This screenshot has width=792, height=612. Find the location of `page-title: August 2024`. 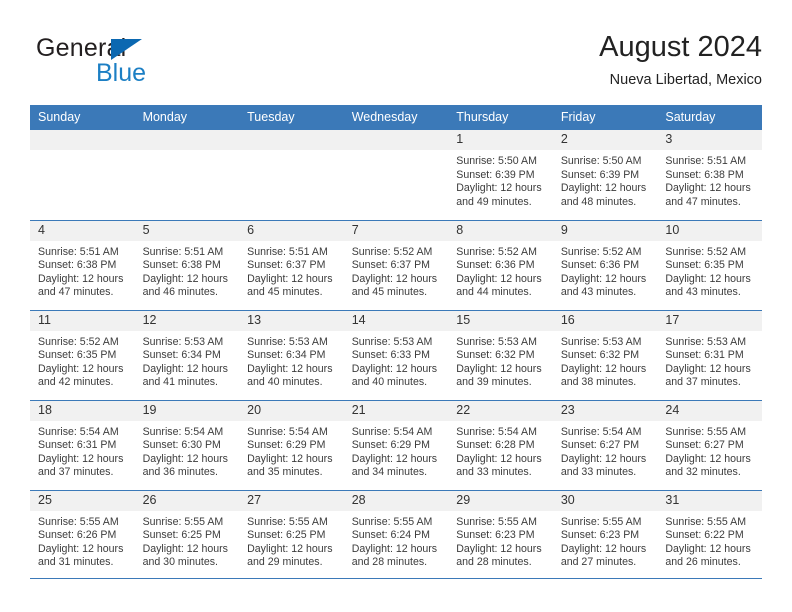

page-title: August 2024 is located at coordinates (680, 47).